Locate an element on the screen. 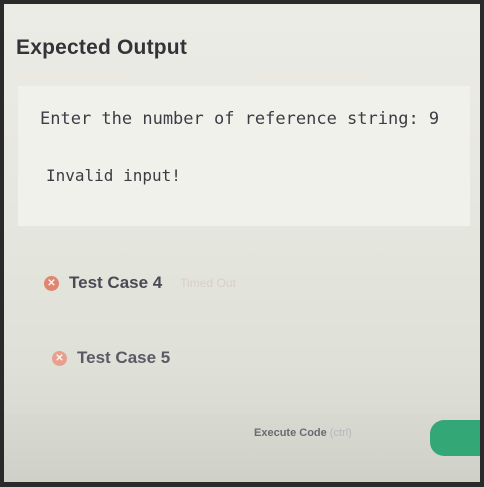 The height and width of the screenshot is (487, 484). submit-button is located at coordinates (455, 438).